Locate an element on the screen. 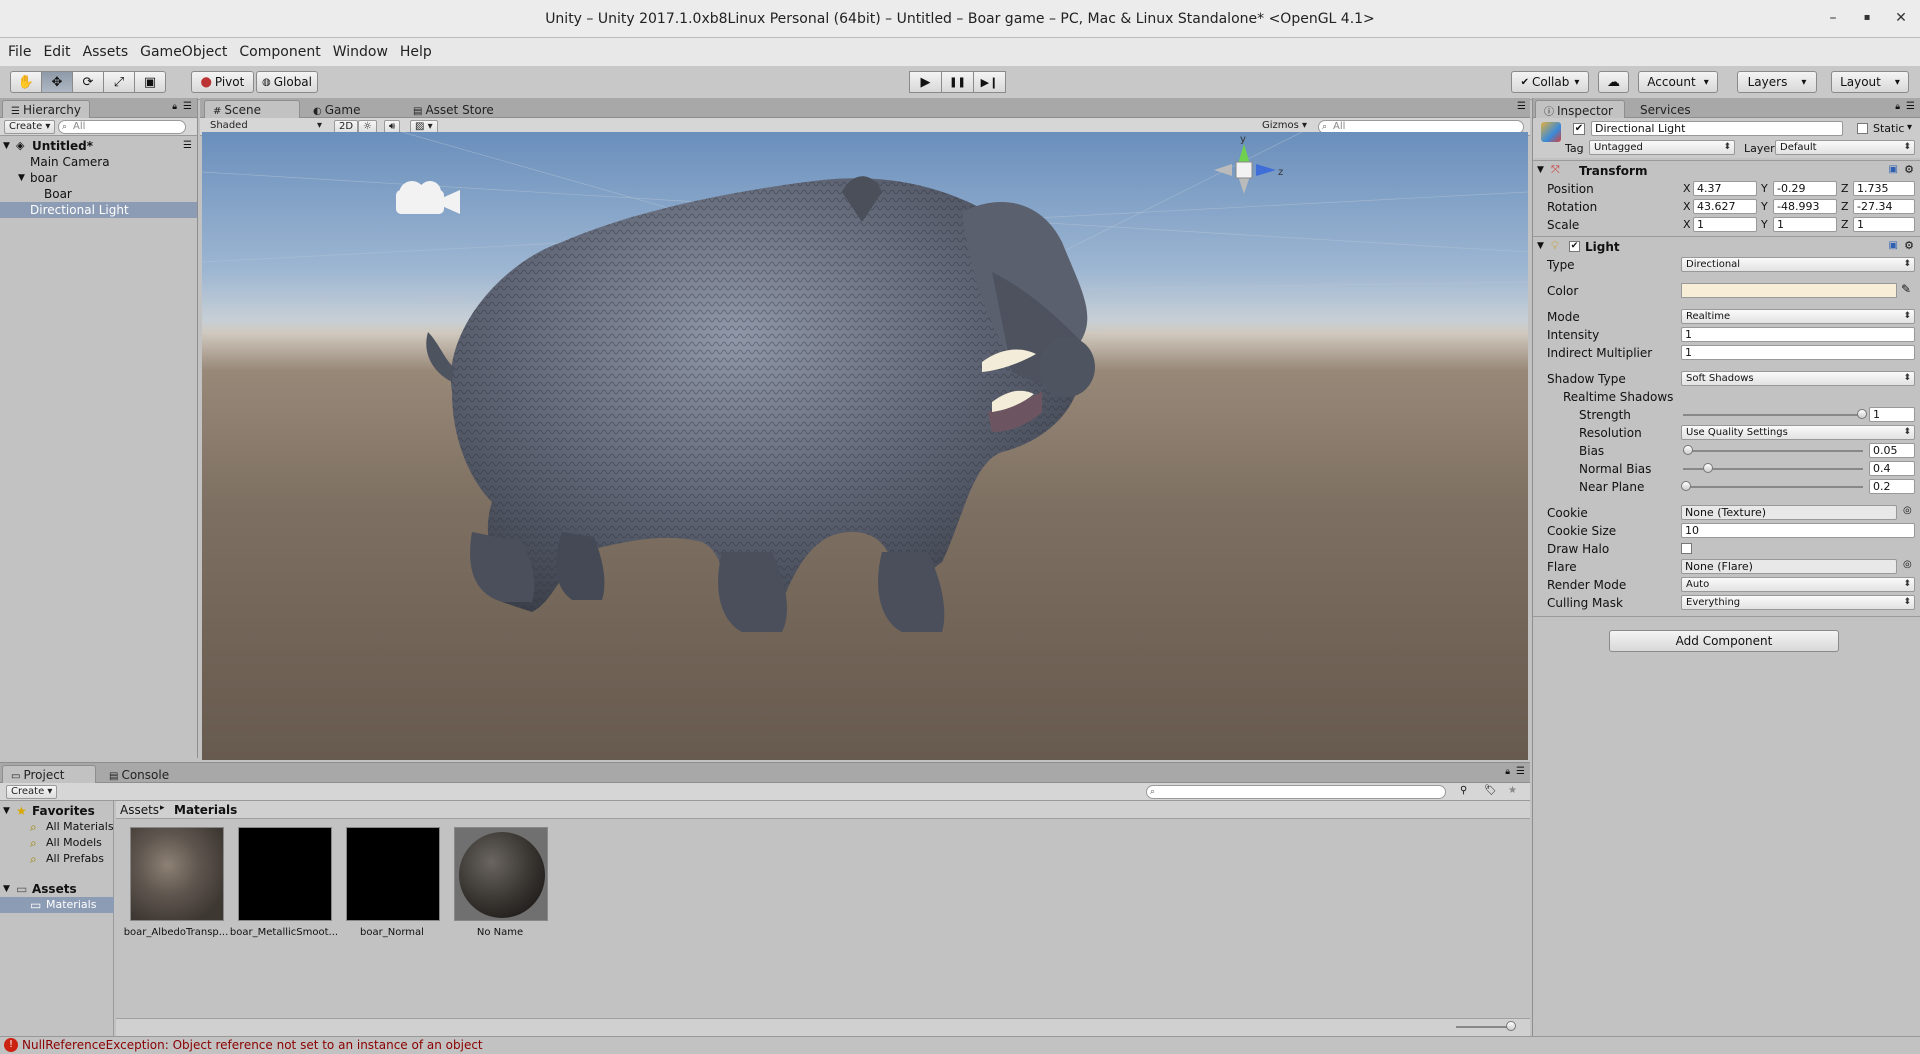  breadcrumb-assets: Assets is located at coordinates (139, 810).